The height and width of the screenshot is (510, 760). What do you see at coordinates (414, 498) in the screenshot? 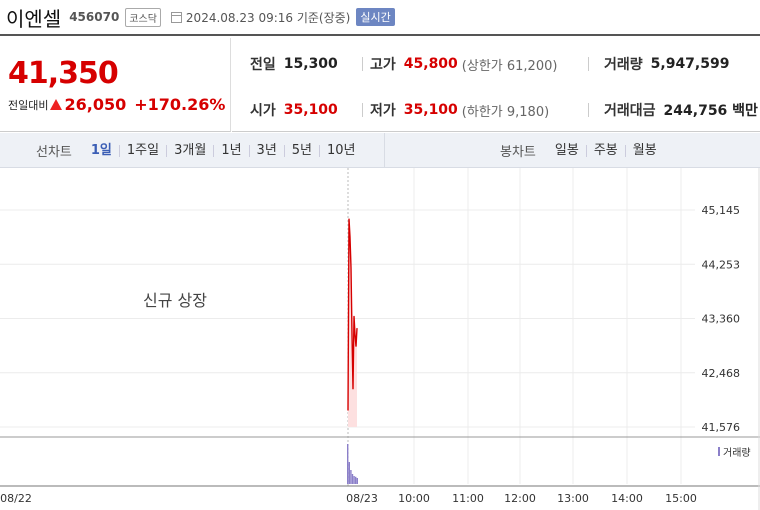
I see `x-tick-label: 10:00` at bounding box center [414, 498].